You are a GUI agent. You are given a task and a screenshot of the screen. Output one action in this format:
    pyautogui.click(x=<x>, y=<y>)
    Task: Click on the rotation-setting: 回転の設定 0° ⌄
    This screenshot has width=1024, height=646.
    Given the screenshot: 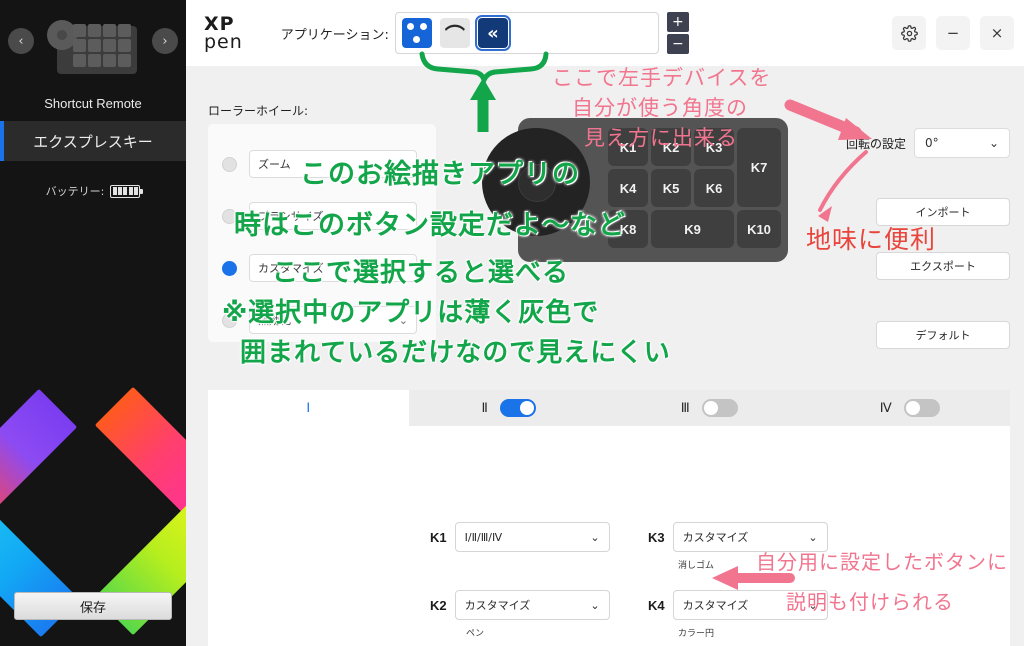 What is the action you would take?
    pyautogui.click(x=928, y=143)
    